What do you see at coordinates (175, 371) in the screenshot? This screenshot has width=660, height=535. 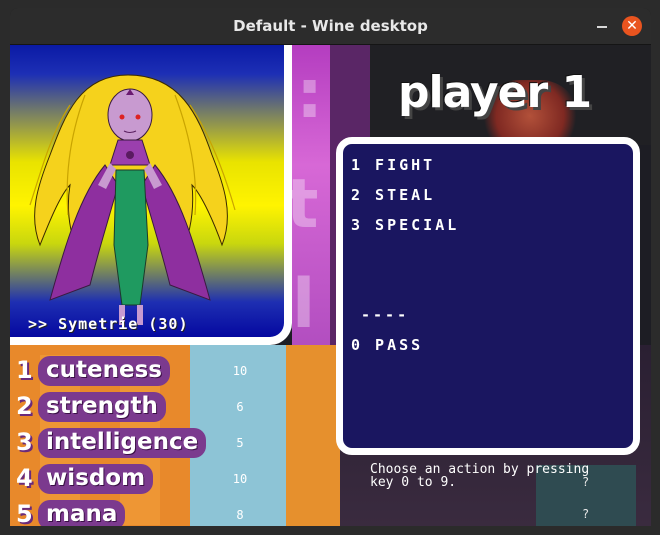 I see `stat-row-cuteness: 1 cuteness 10` at bounding box center [175, 371].